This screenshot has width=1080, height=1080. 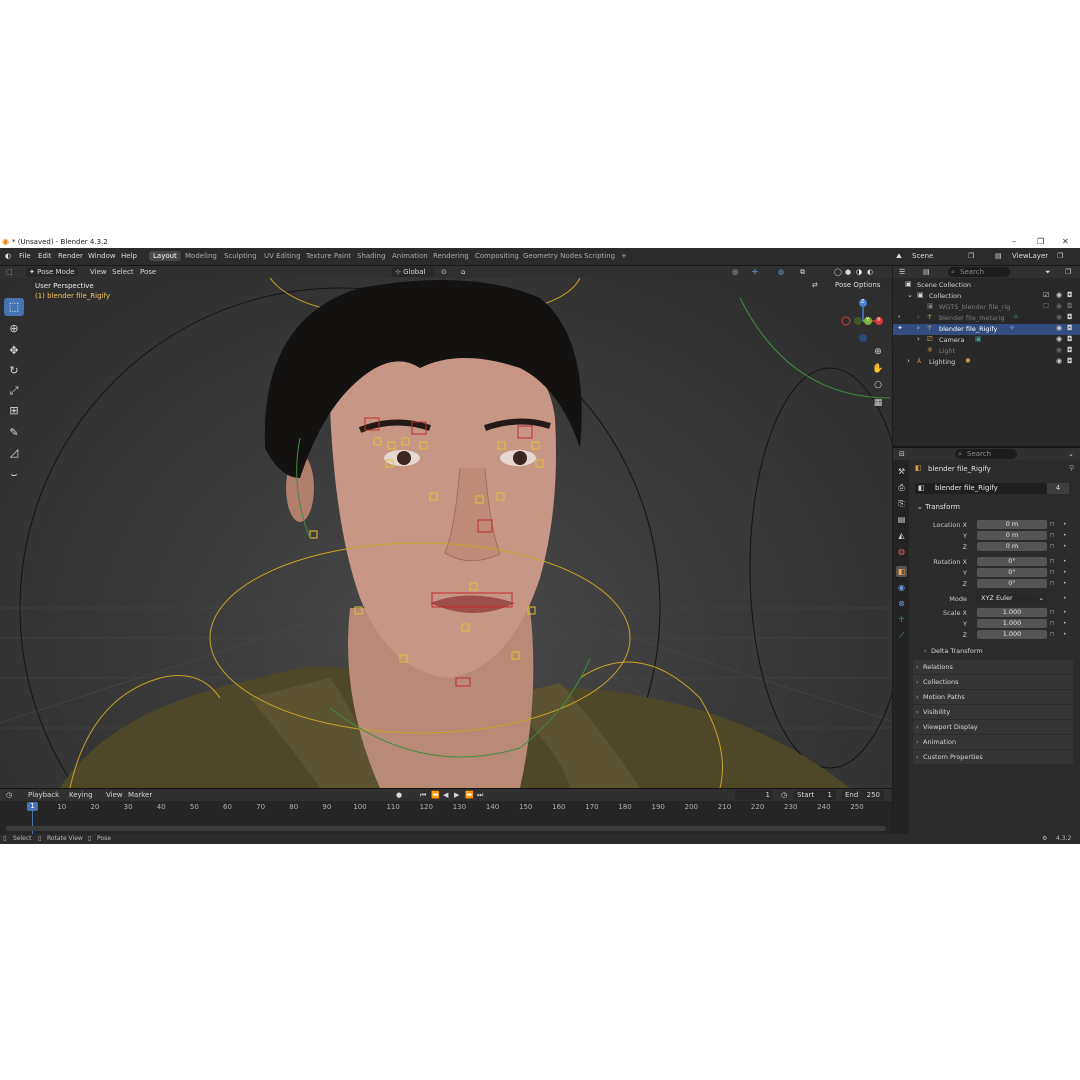 I want to click on cursor-tool-icon: ⊕, so click(x=14, y=329).